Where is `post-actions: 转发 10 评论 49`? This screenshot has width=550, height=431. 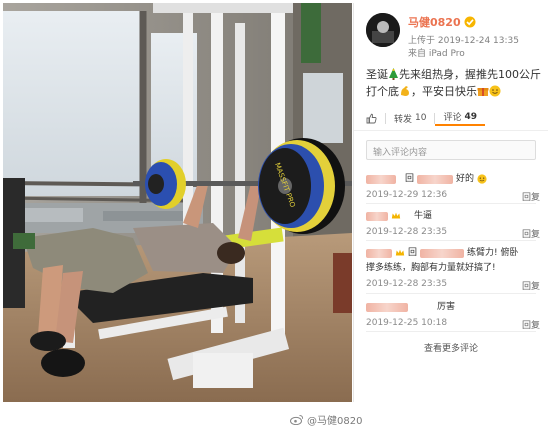 post-actions: 转发 10 评论 49 is located at coordinates (451, 118).